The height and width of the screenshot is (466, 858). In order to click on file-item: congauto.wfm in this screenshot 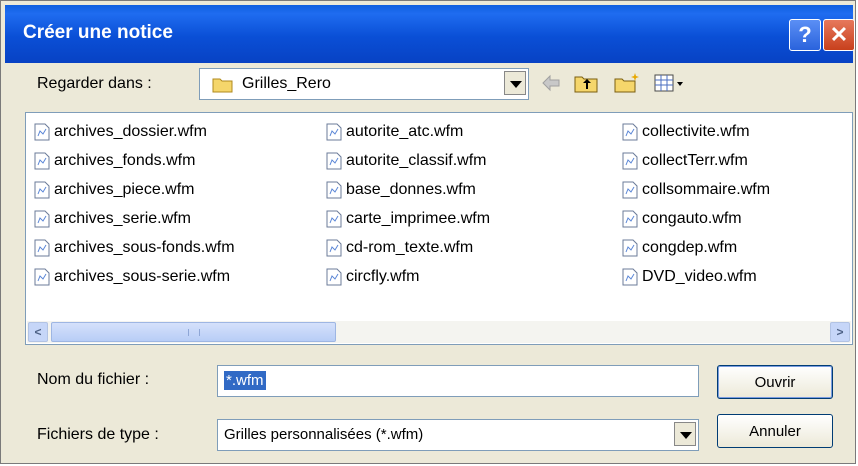, I will do `click(682, 219)`.